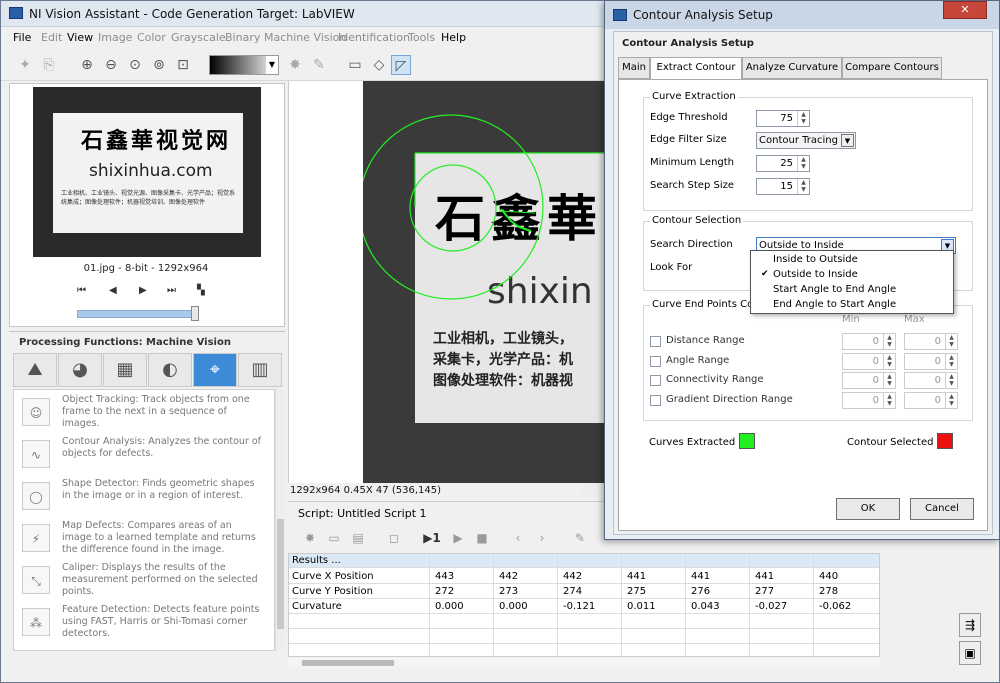 The height and width of the screenshot is (683, 1000). What do you see at coordinates (198, 37) in the screenshot?
I see `menu-grayscale: Grayscale` at bounding box center [198, 37].